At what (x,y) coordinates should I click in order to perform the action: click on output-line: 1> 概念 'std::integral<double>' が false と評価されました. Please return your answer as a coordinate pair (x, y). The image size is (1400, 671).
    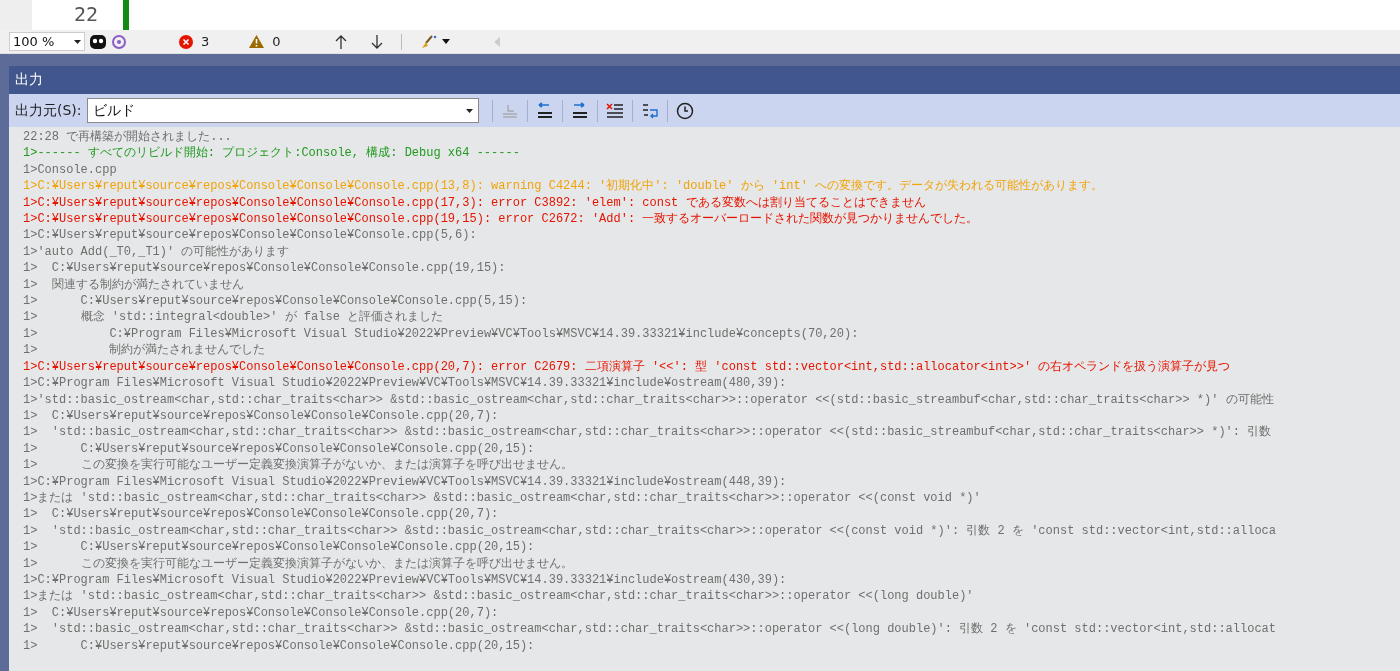
    Looking at the image, I should click on (234, 317).